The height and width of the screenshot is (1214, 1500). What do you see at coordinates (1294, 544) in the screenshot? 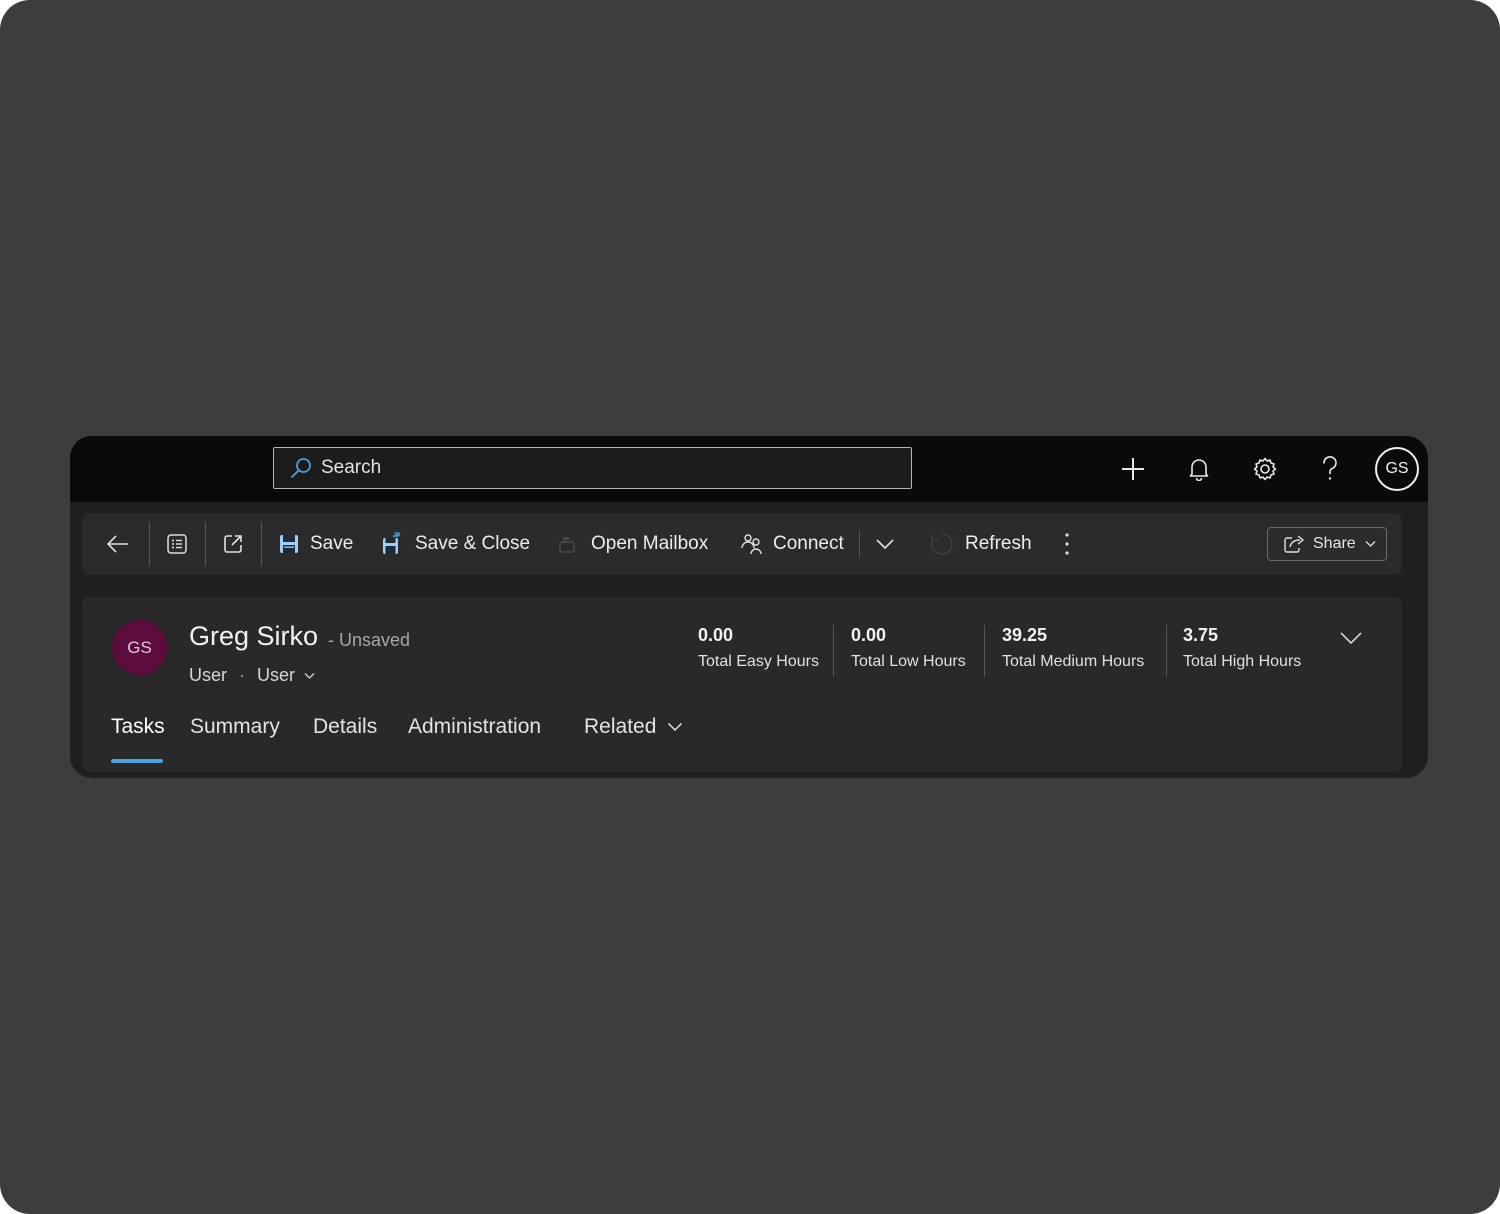
I see `share-icon` at bounding box center [1294, 544].